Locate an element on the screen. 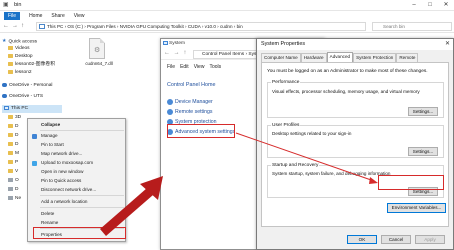 The width and height of the screenshot is (454, 250). shield-icon is located at coordinates (170, 111).